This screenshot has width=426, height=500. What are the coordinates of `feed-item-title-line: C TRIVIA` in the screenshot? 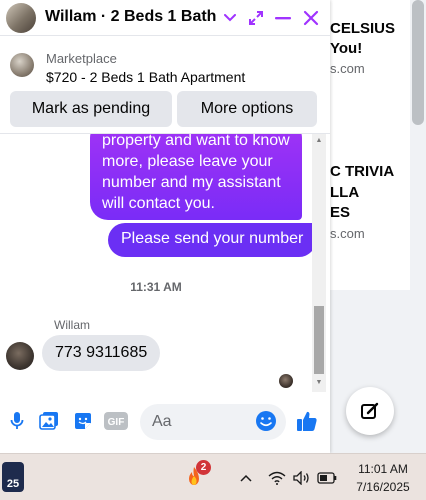 It's located at (362, 172).